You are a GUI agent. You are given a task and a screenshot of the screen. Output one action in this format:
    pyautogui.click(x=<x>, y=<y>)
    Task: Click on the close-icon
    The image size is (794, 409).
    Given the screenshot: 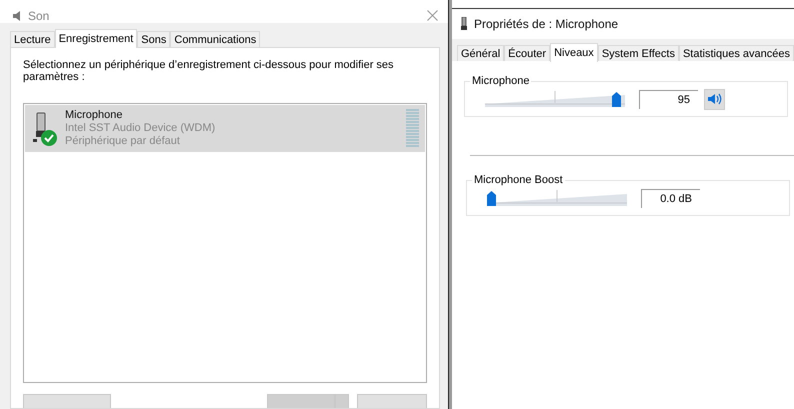 What is the action you would take?
    pyautogui.click(x=432, y=15)
    